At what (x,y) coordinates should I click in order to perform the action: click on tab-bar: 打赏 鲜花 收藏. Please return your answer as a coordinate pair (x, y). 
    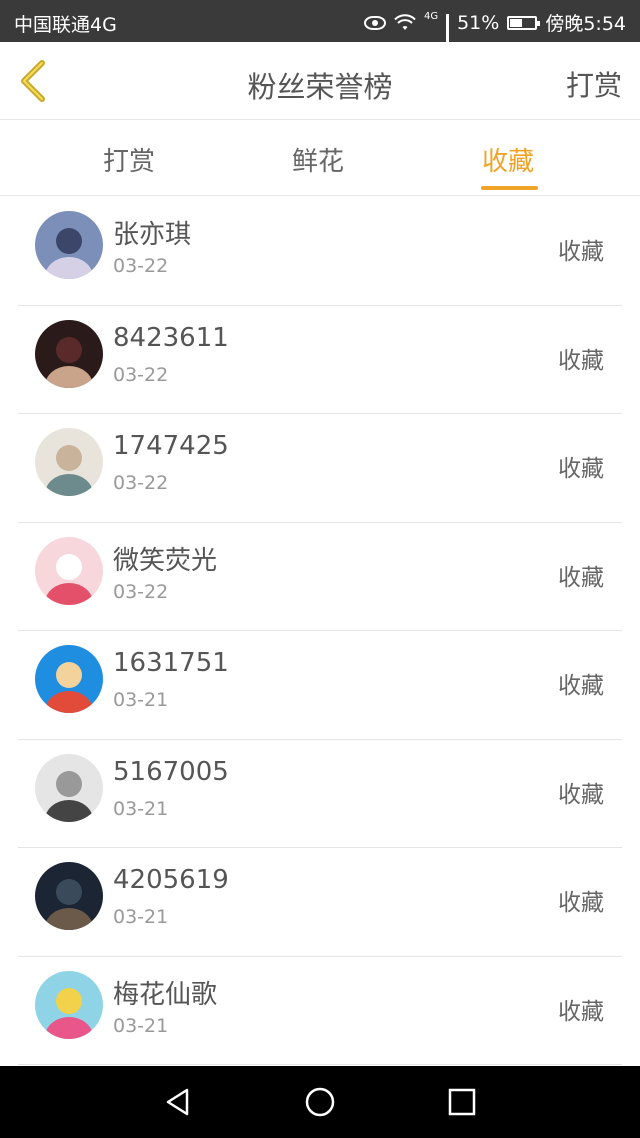
    Looking at the image, I should click on (320, 158).